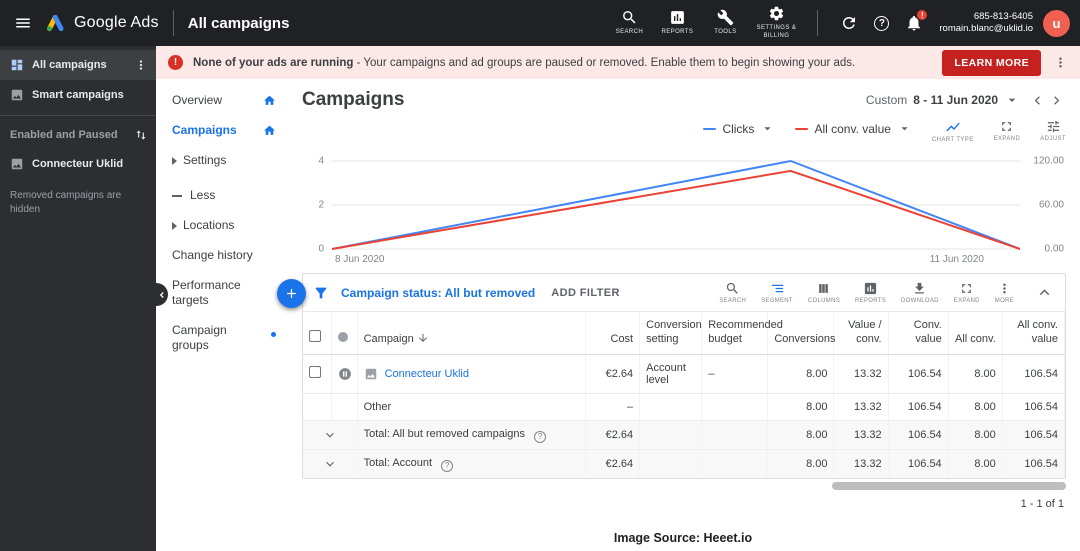 This screenshot has height=551, width=1080. I want to click on next-period-button, so click(1056, 100).